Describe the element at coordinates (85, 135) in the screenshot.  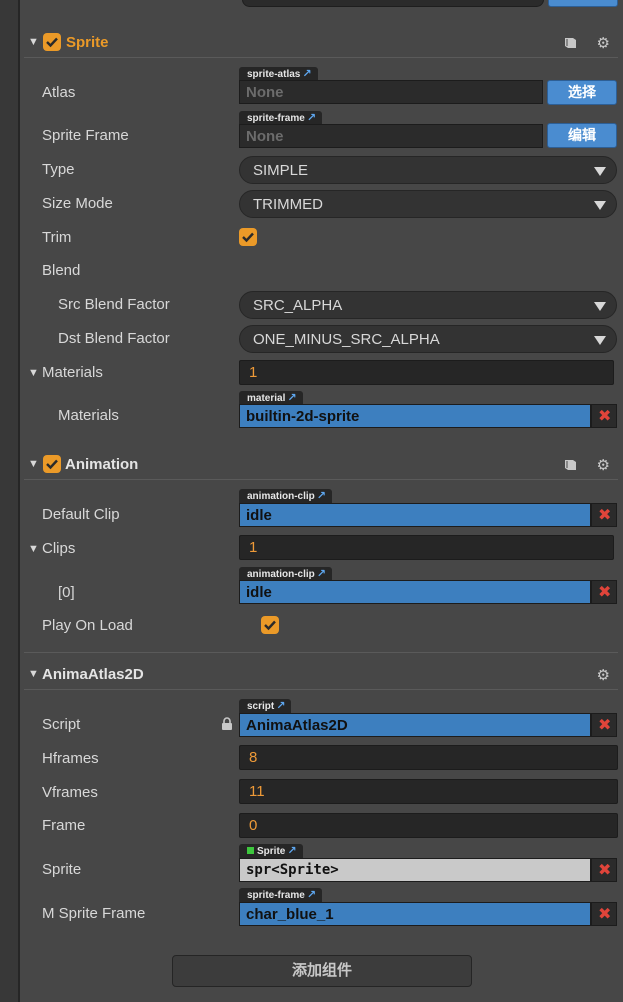
I see `sprite-frame-label: Sprite Frame` at that location.